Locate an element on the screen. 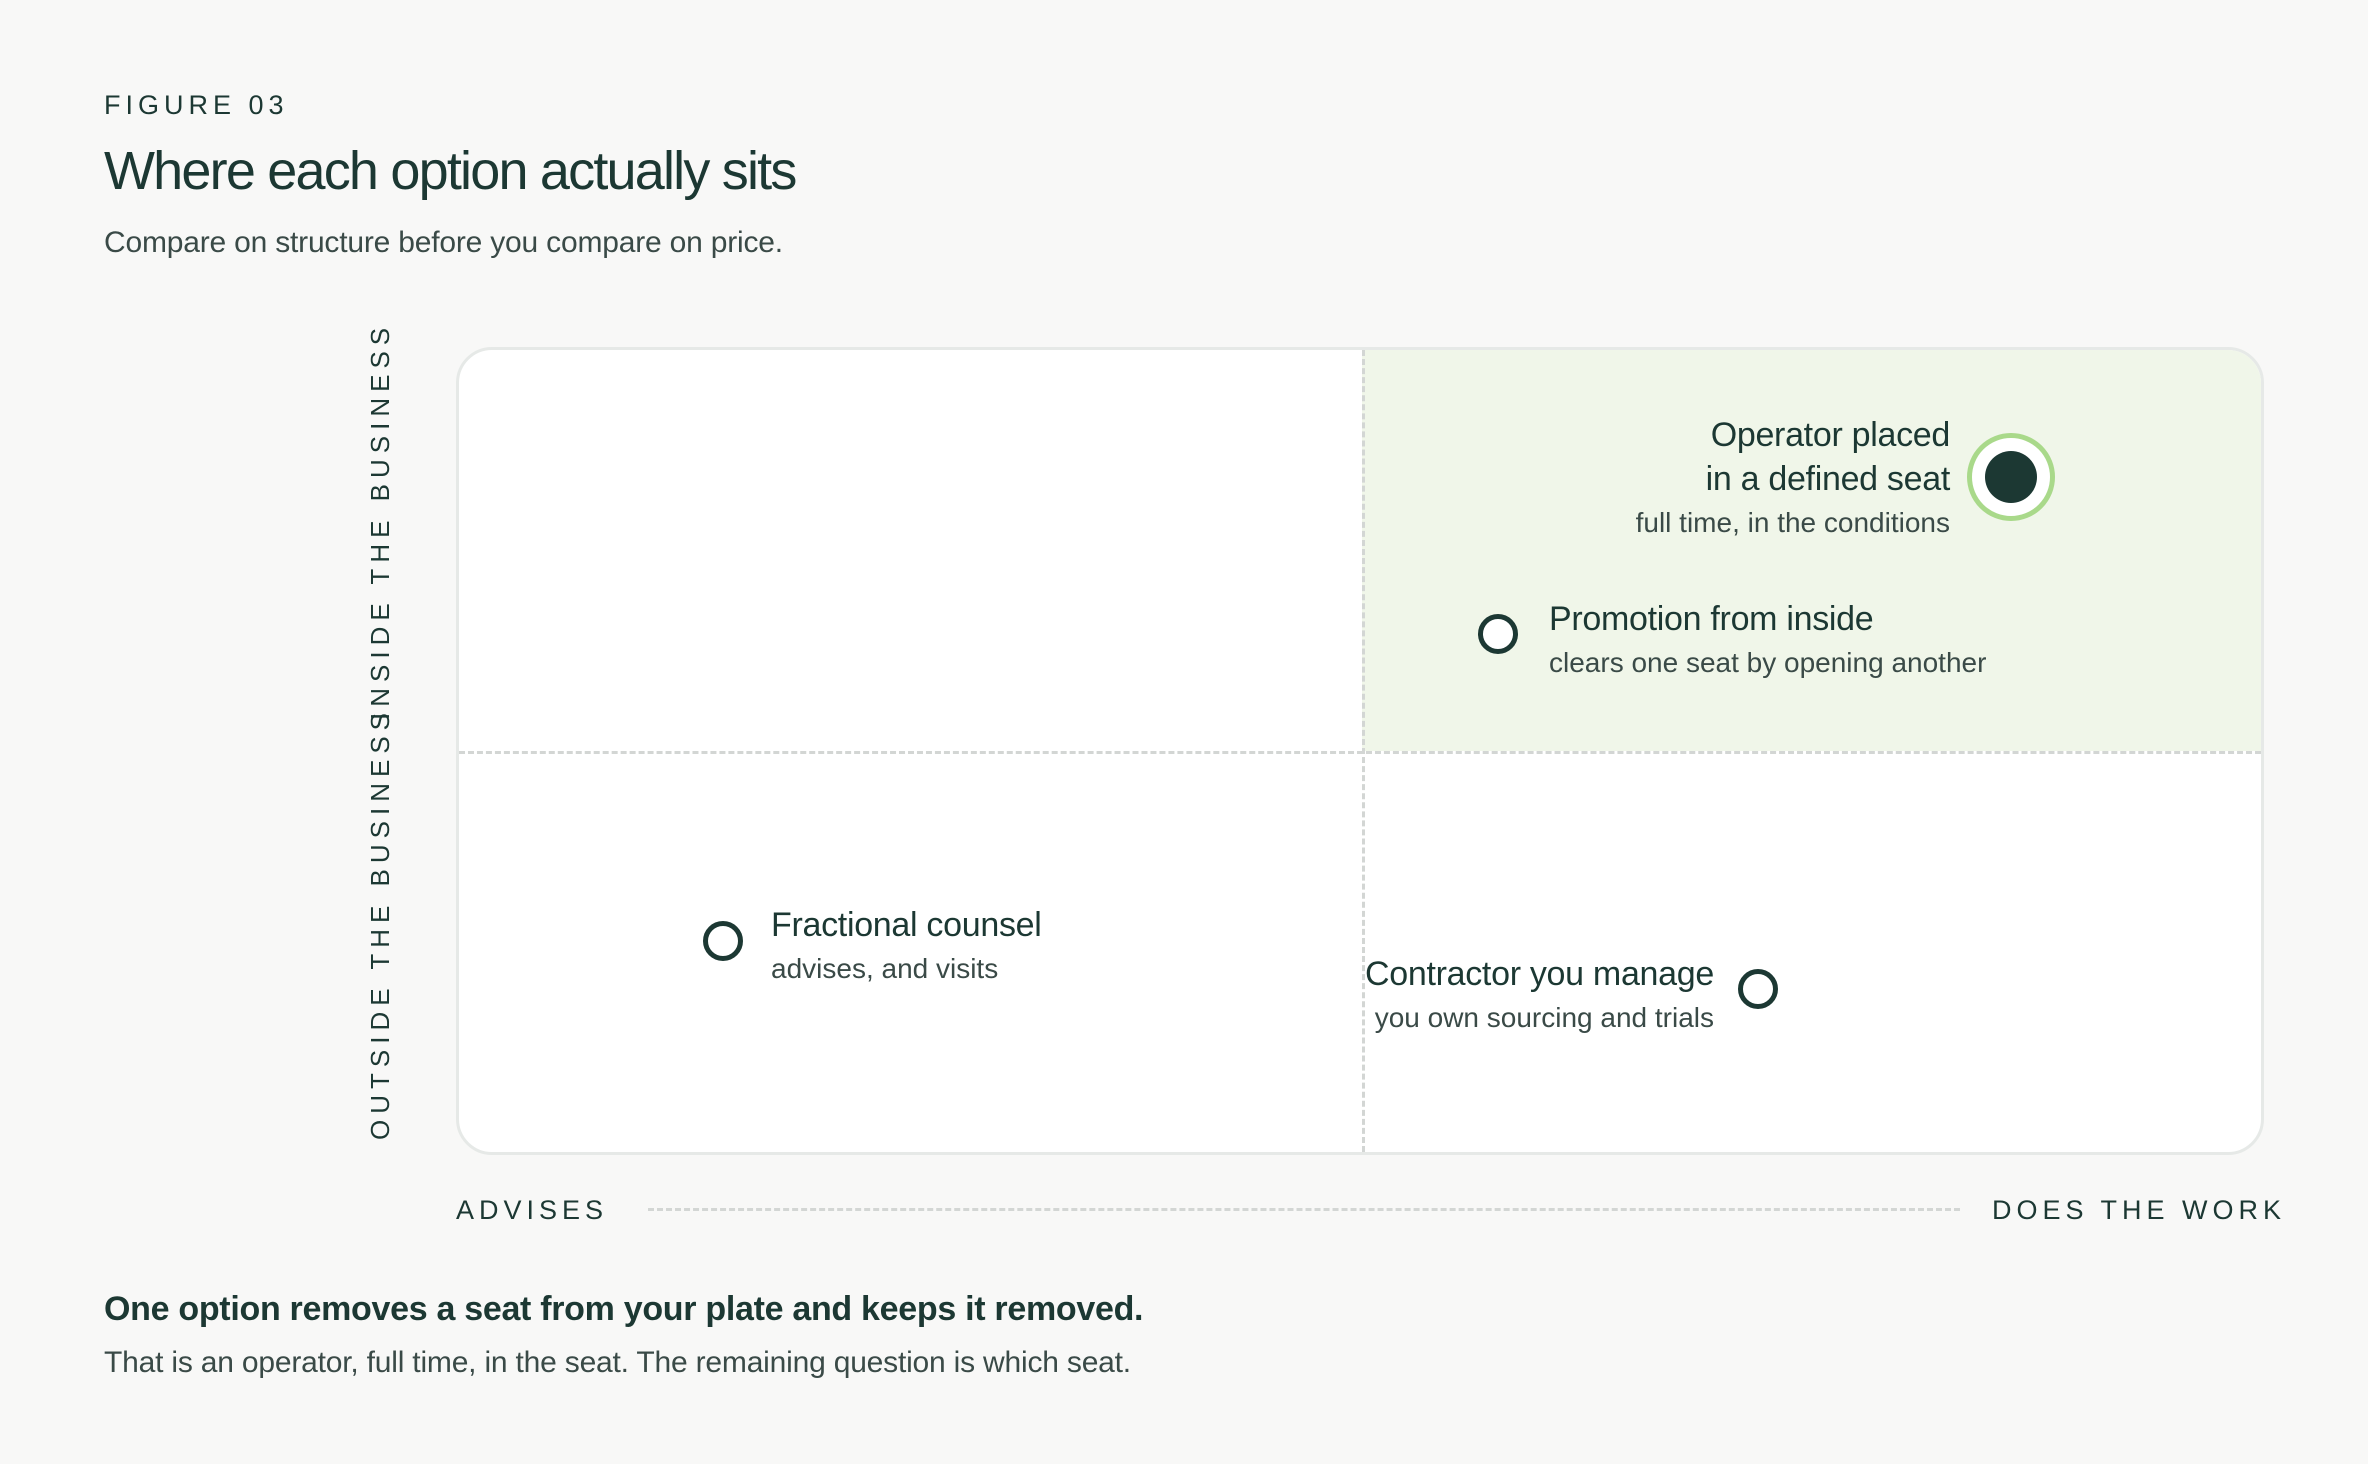  promotion-note: clears one seat by opening another is located at coordinates (1768, 662).